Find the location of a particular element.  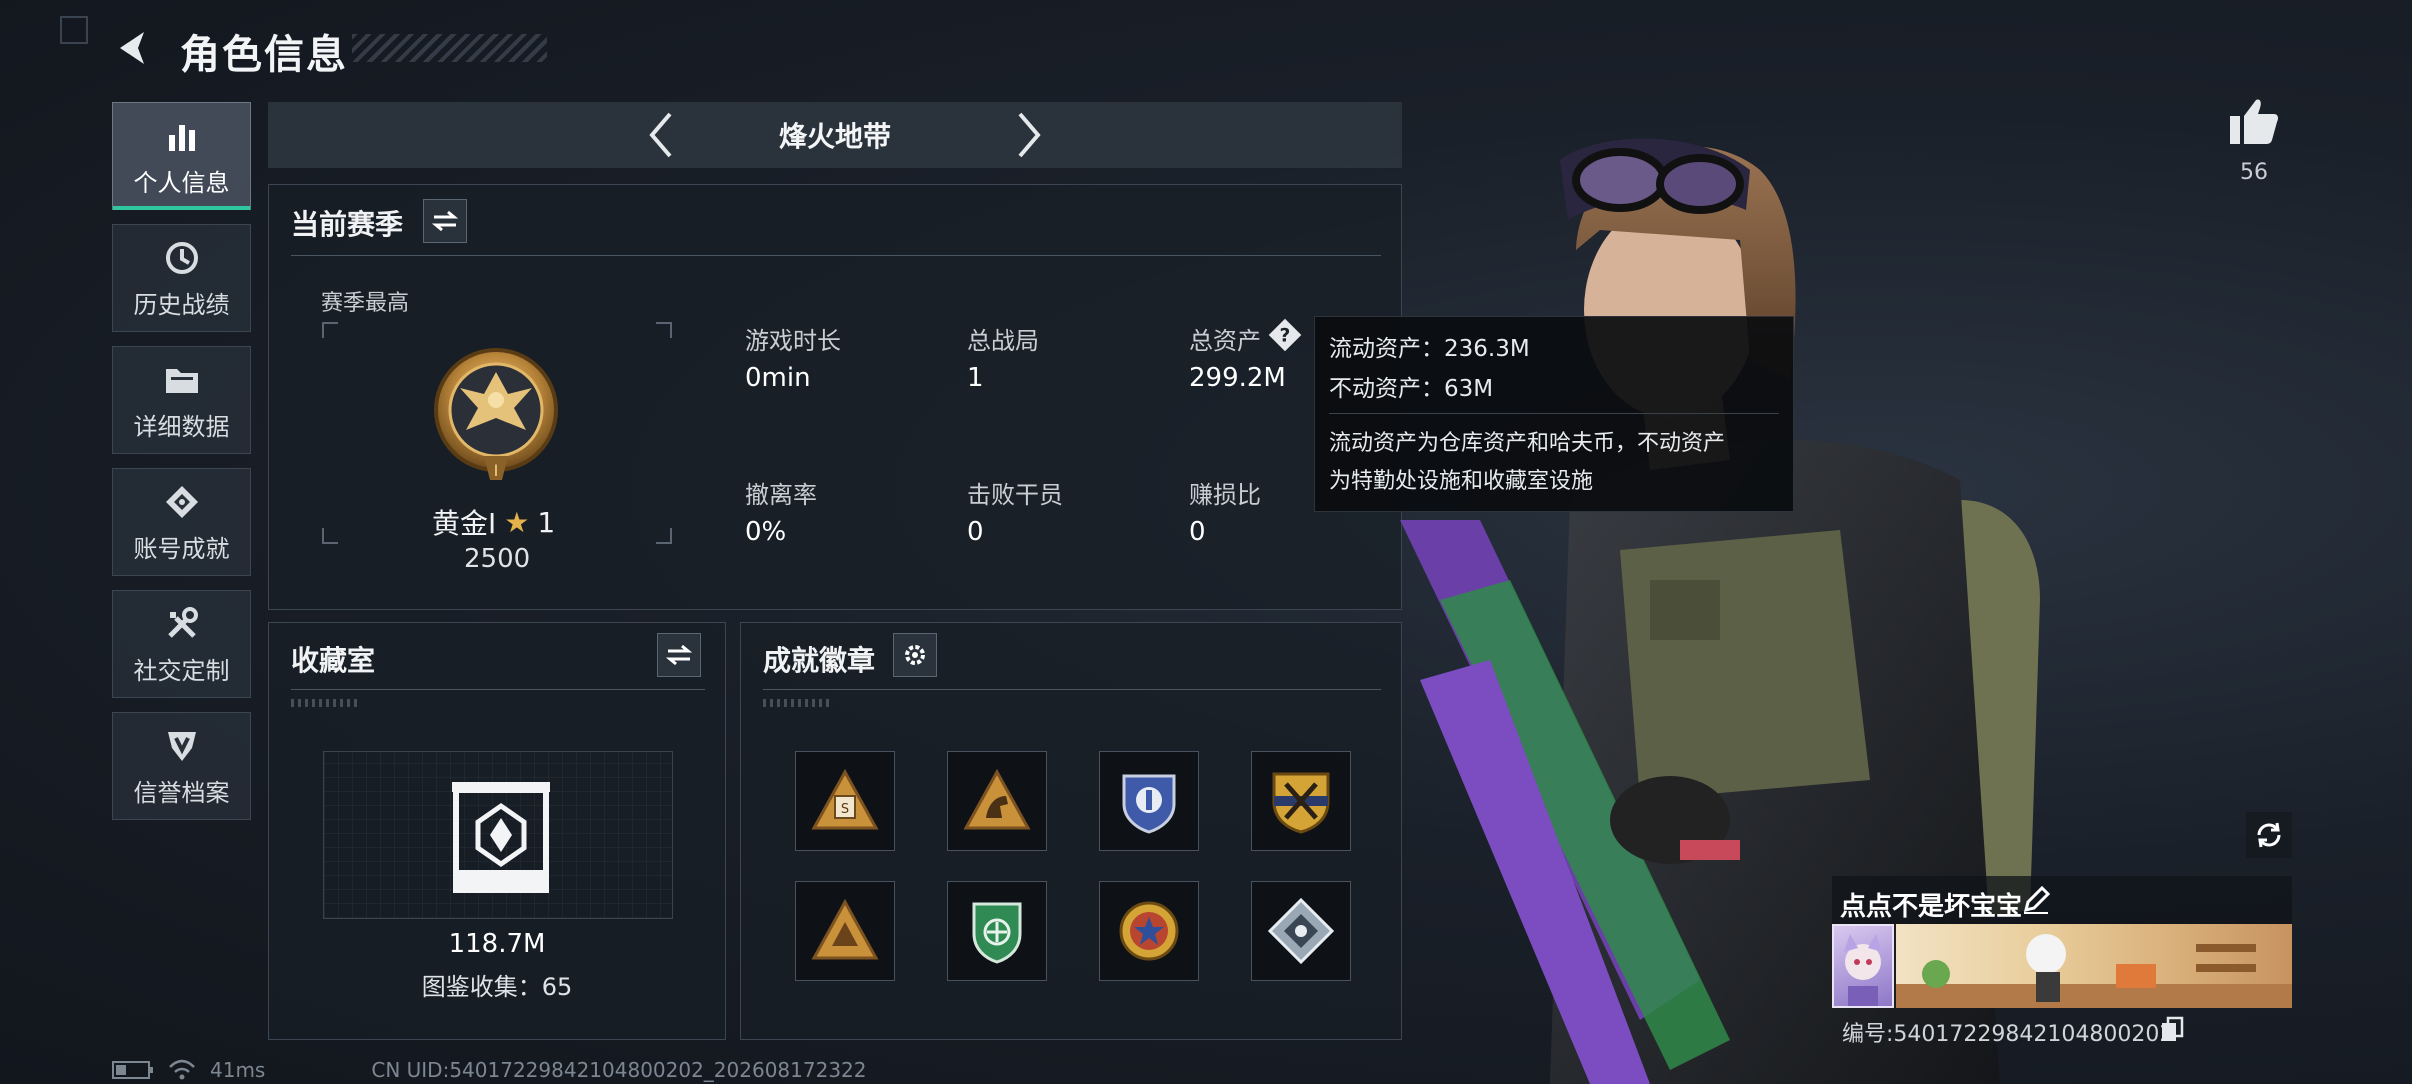

triangle-horse-badge-icon is located at coordinates (997, 799).